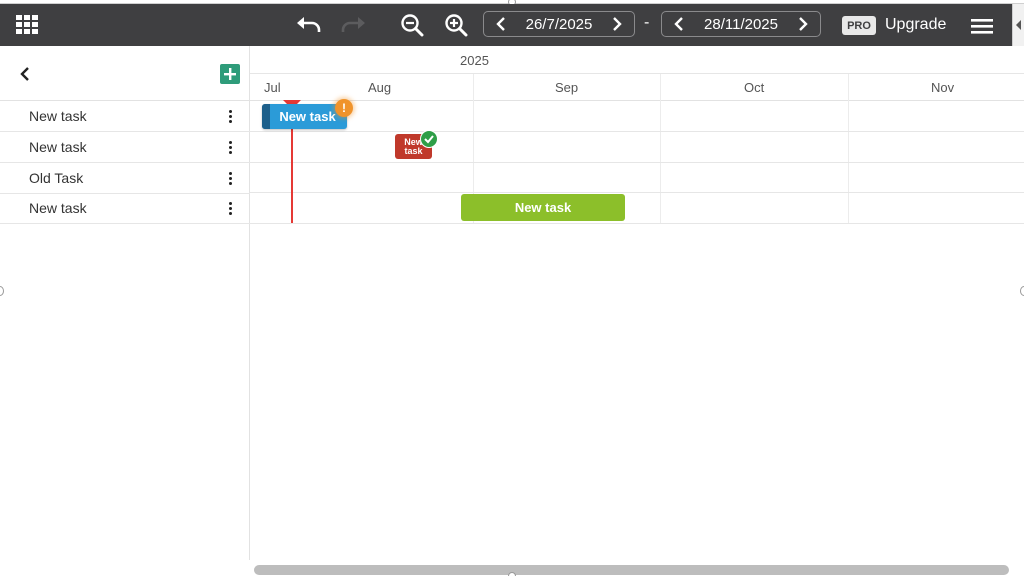 Image resolution: width=1024 pixels, height=576 pixels. I want to click on check-icon, so click(429, 139).